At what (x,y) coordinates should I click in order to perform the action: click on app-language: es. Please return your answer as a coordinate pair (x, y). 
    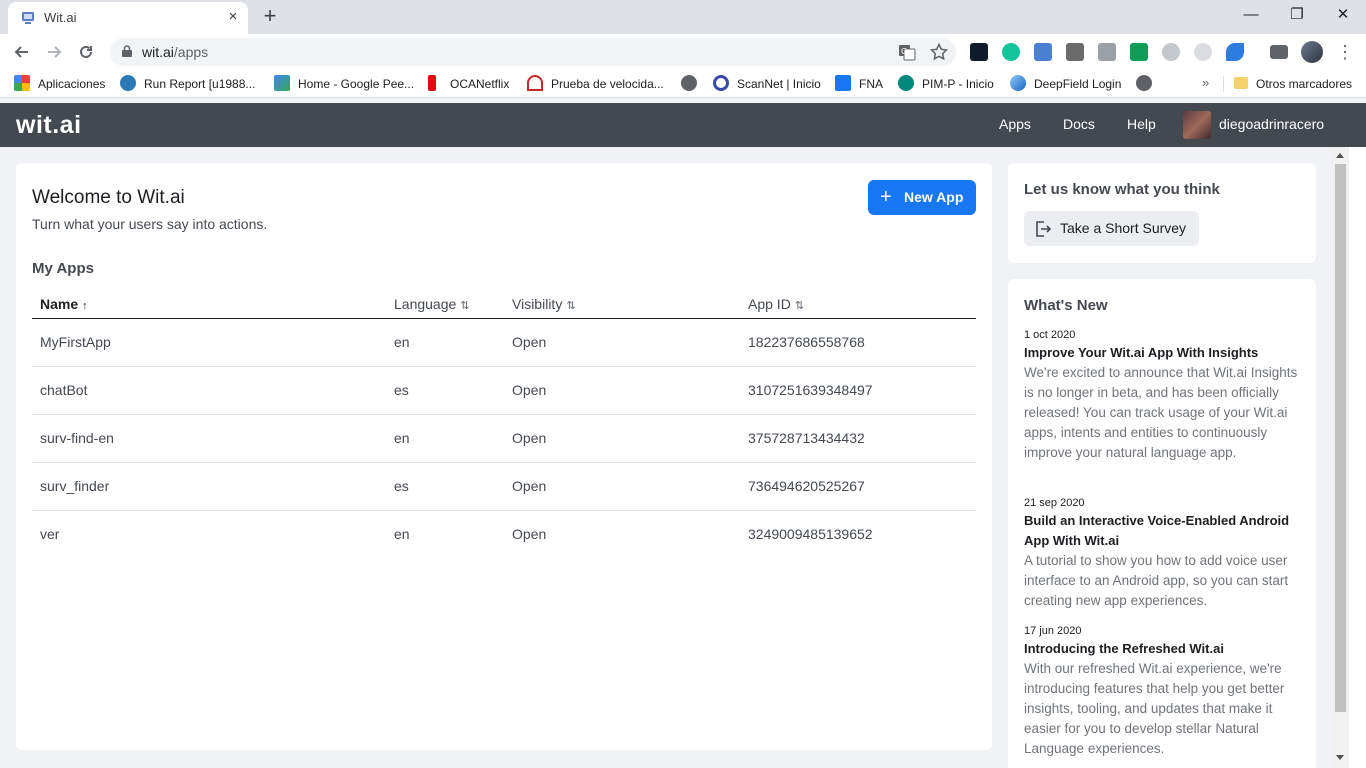
    Looking at the image, I should click on (401, 390).